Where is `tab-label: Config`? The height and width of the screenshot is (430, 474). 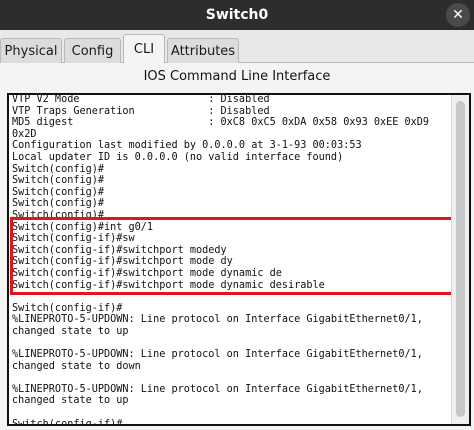 tab-label: Config is located at coordinates (92, 51).